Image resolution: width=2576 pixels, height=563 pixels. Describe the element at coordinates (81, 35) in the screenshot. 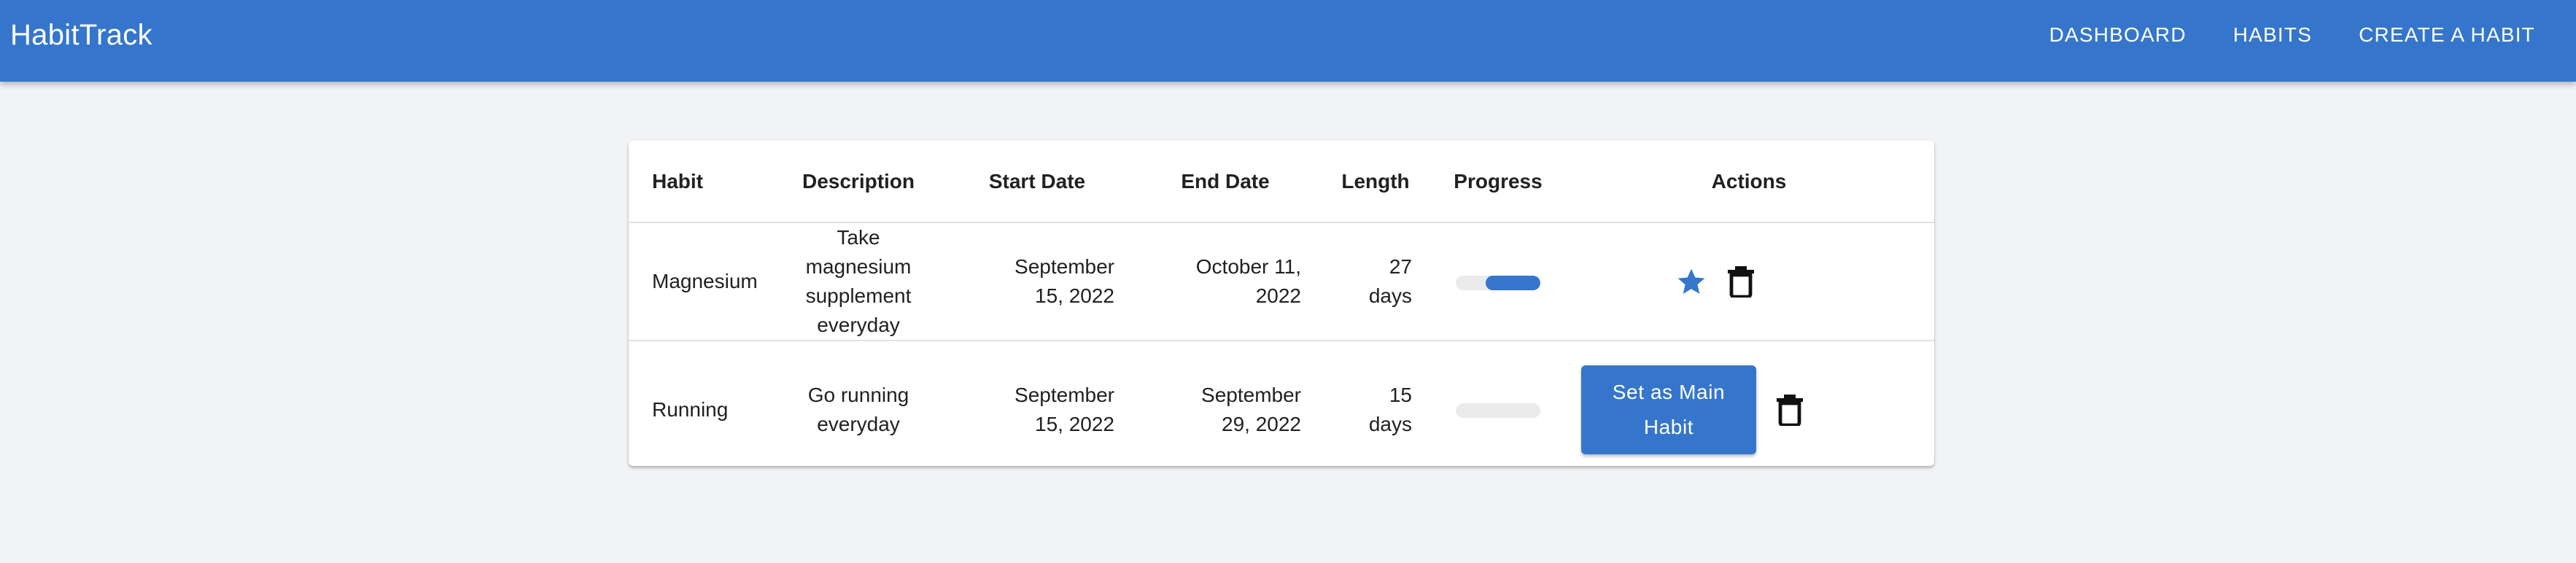

I see `app-title: HabitTrack` at that location.